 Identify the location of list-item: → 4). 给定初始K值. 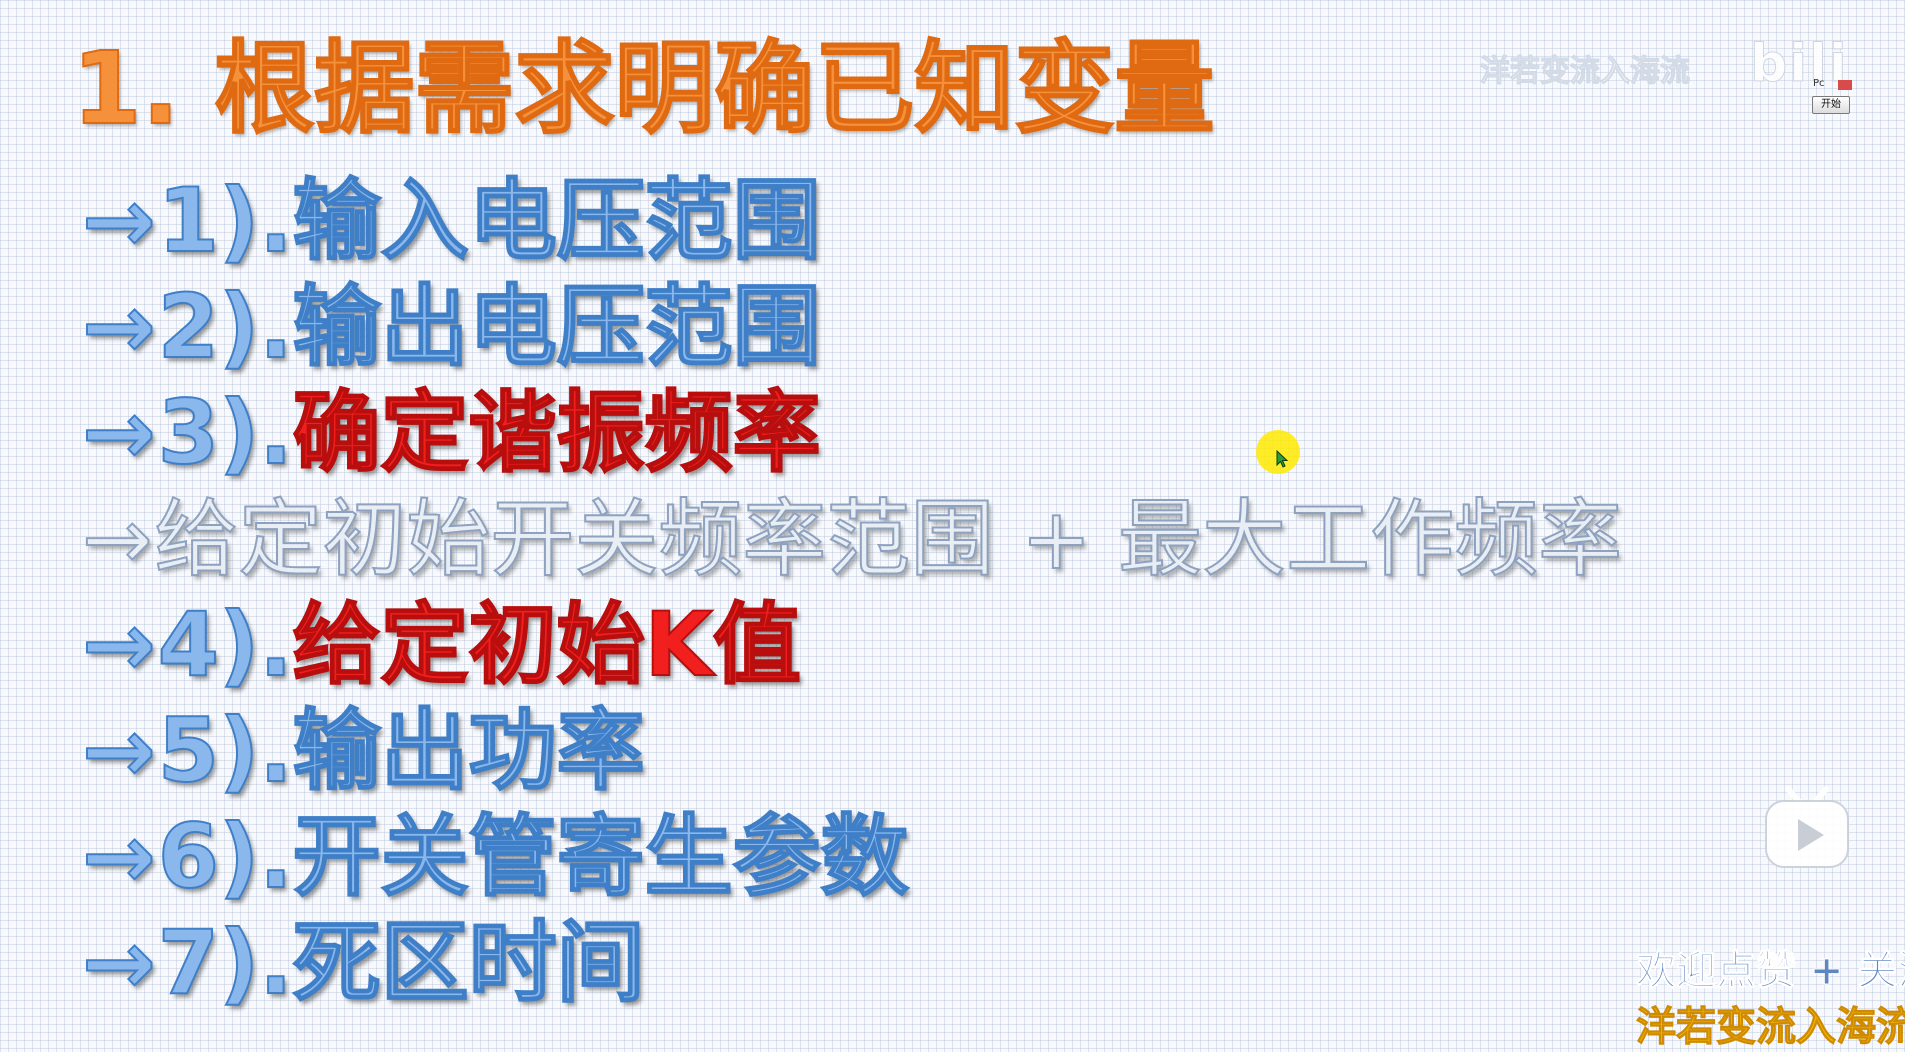
(851, 645).